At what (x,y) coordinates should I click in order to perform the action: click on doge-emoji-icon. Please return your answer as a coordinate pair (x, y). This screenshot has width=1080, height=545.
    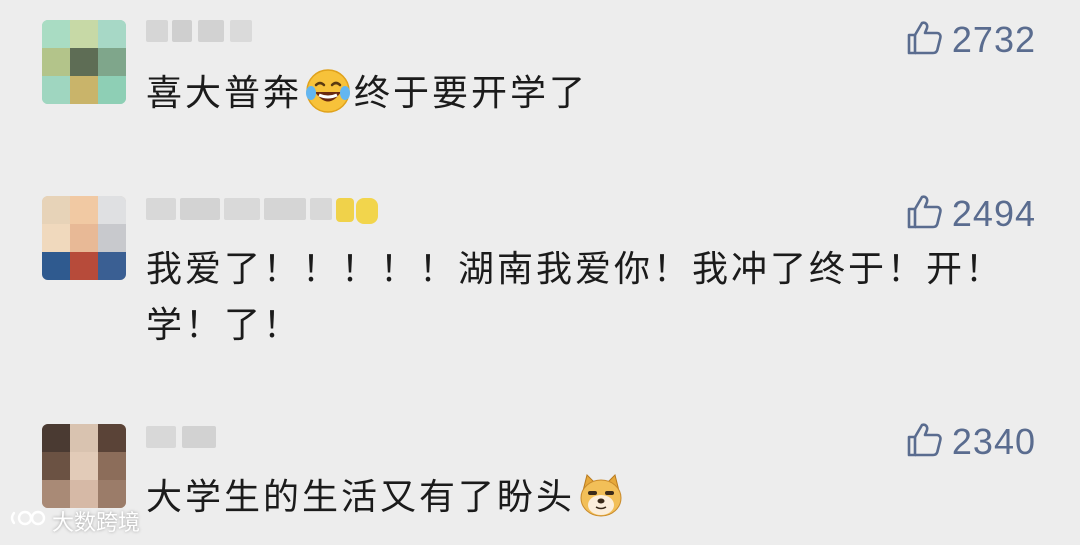
    Looking at the image, I should click on (601, 495).